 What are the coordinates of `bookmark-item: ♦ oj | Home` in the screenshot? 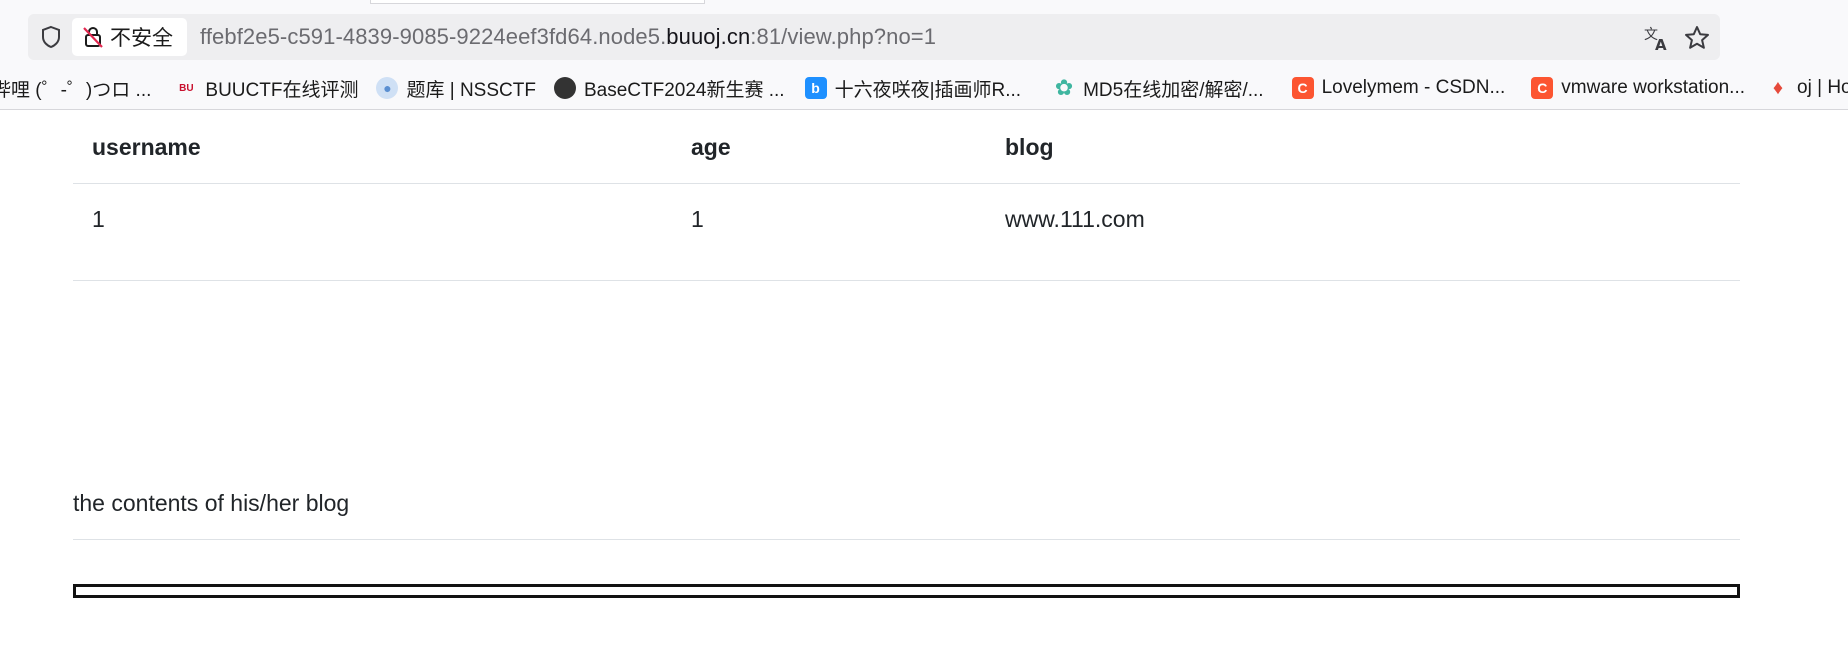 It's located at (1807, 88).